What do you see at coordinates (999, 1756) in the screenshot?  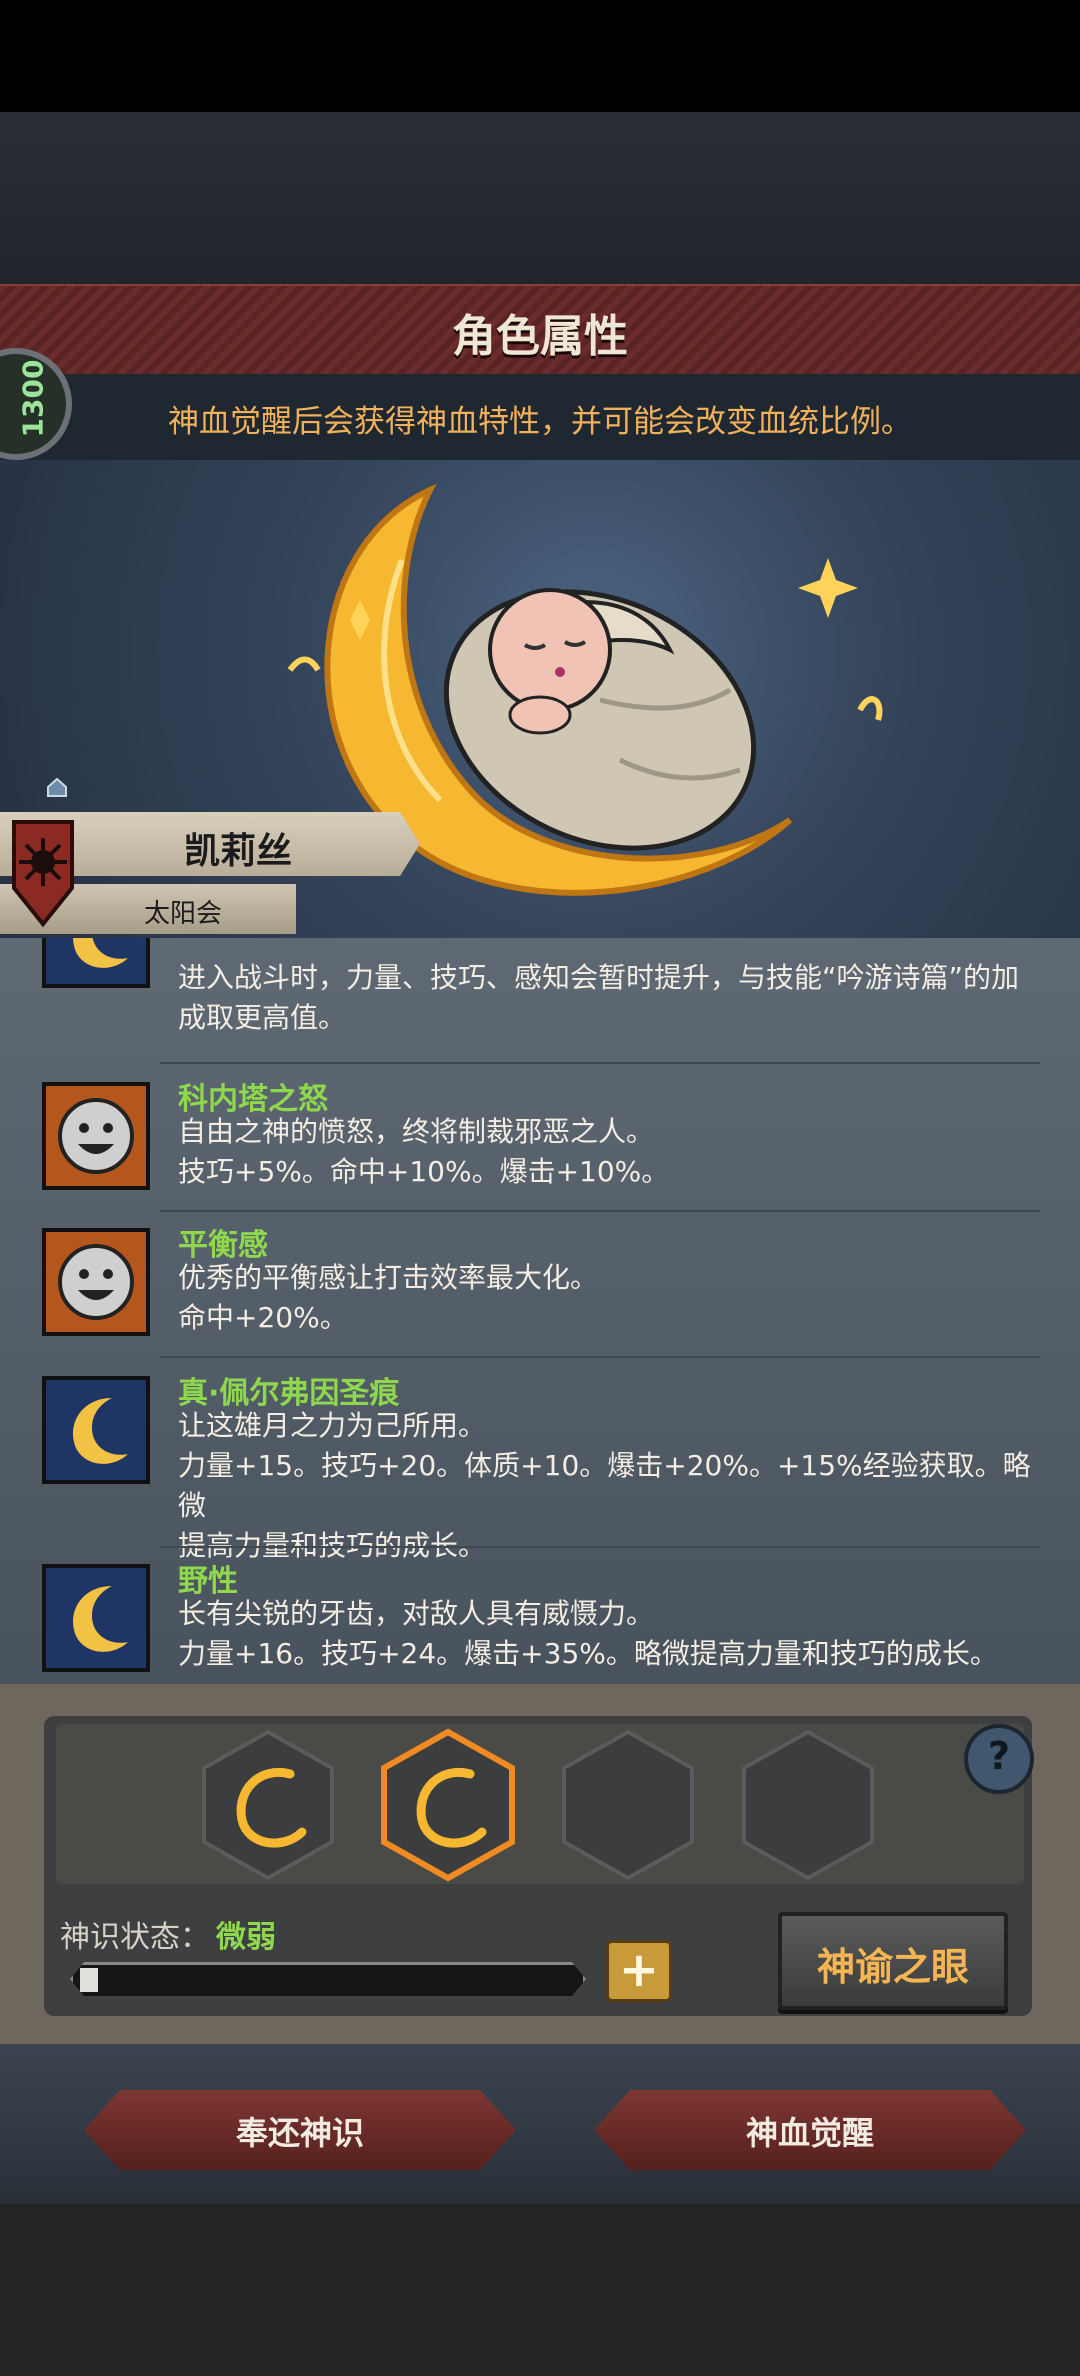 I see `help-icon: ?` at bounding box center [999, 1756].